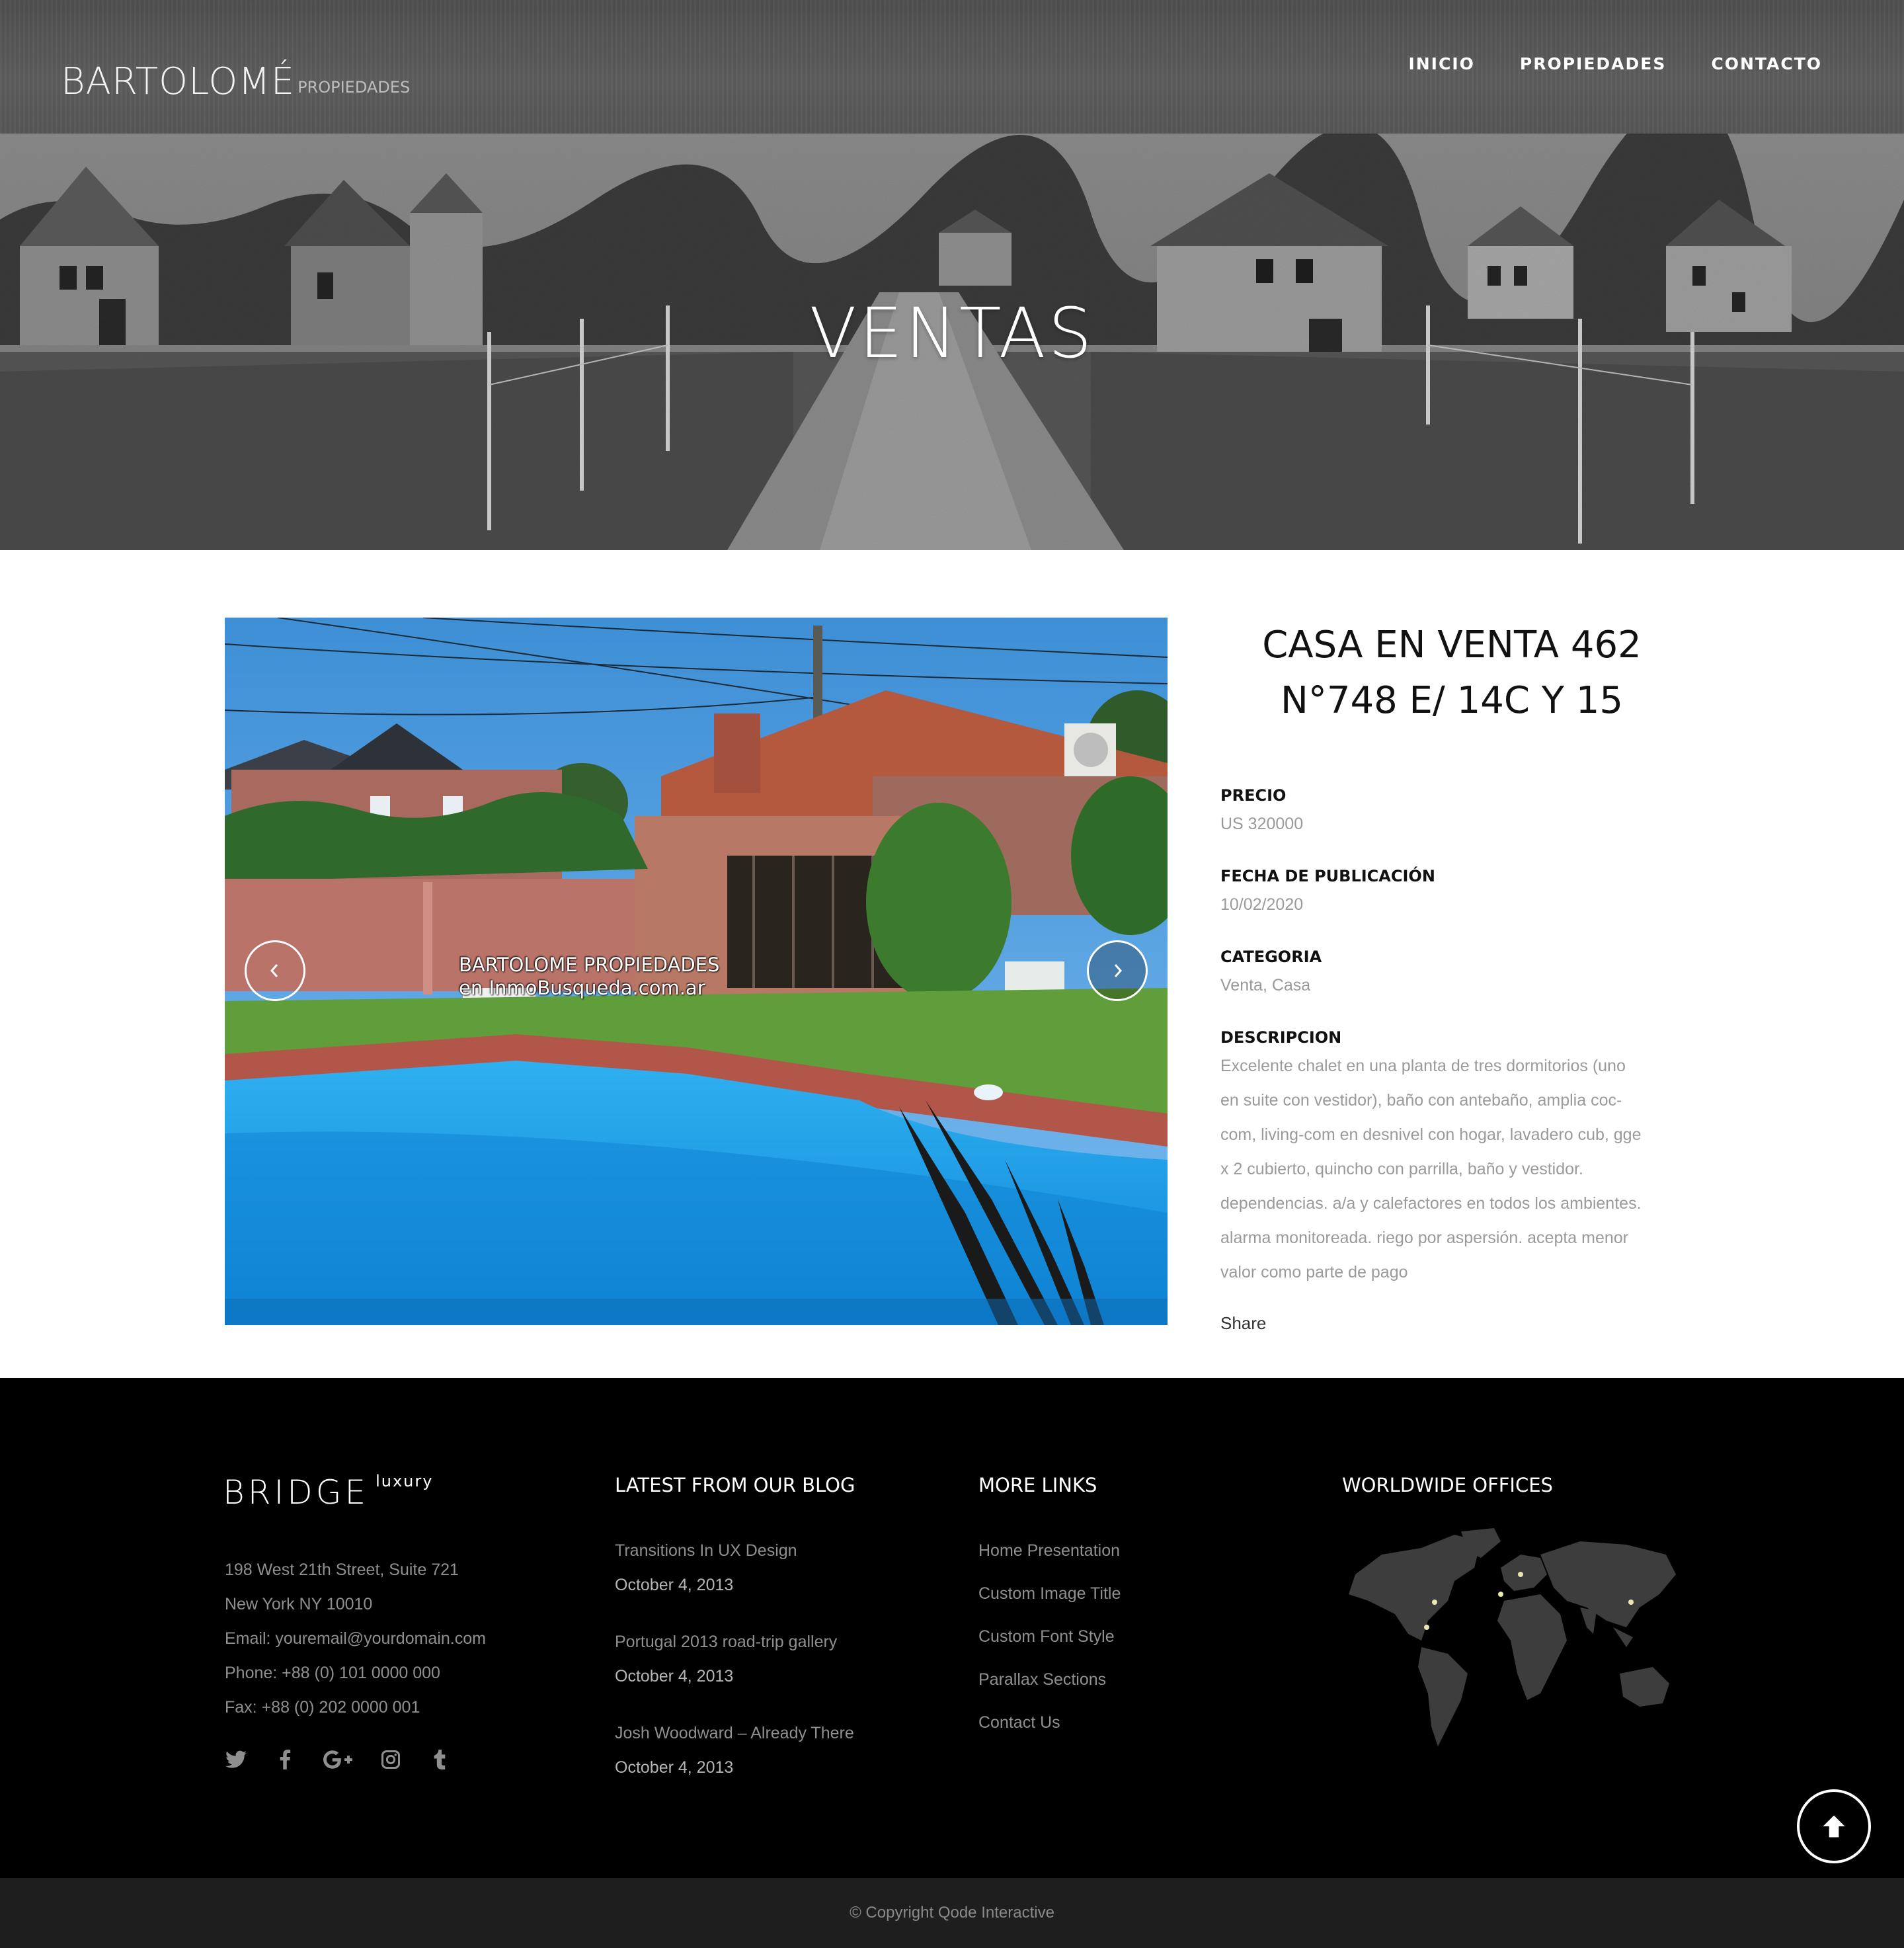 The width and height of the screenshot is (1904, 1948). I want to click on main-nav: INICIO PROPIEDADES CONTACTO, so click(1615, 63).